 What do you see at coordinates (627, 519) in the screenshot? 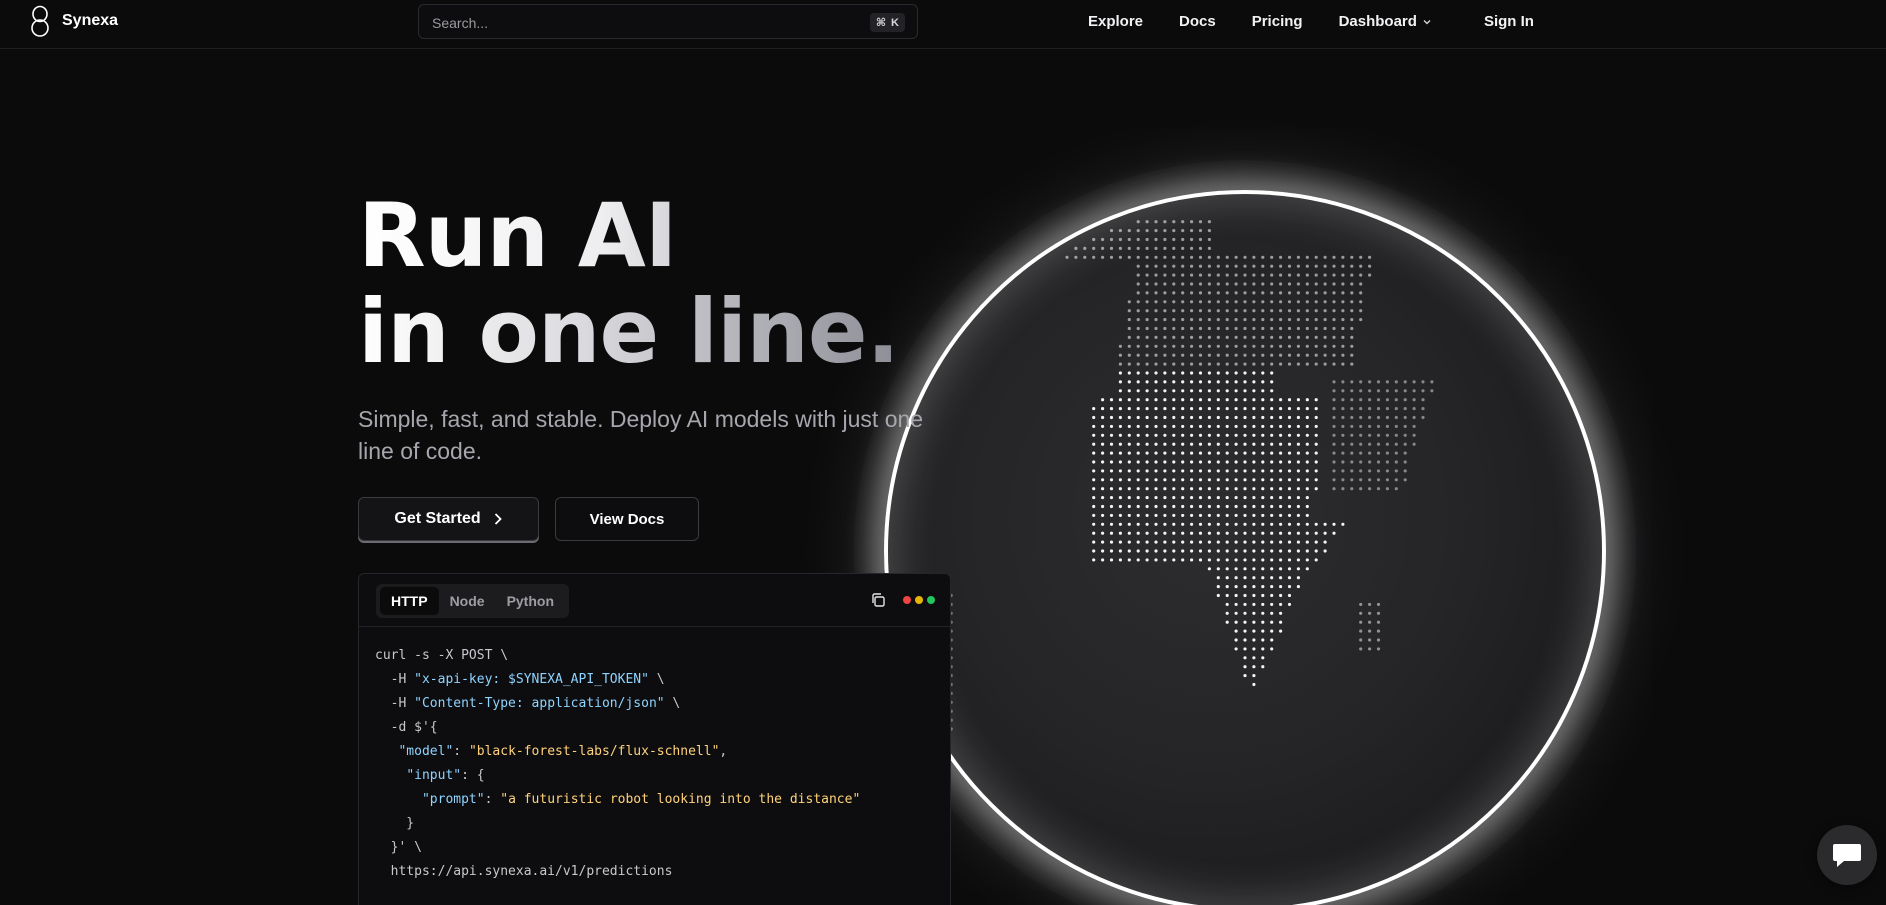
I see `view-docs-button: View Docs` at bounding box center [627, 519].